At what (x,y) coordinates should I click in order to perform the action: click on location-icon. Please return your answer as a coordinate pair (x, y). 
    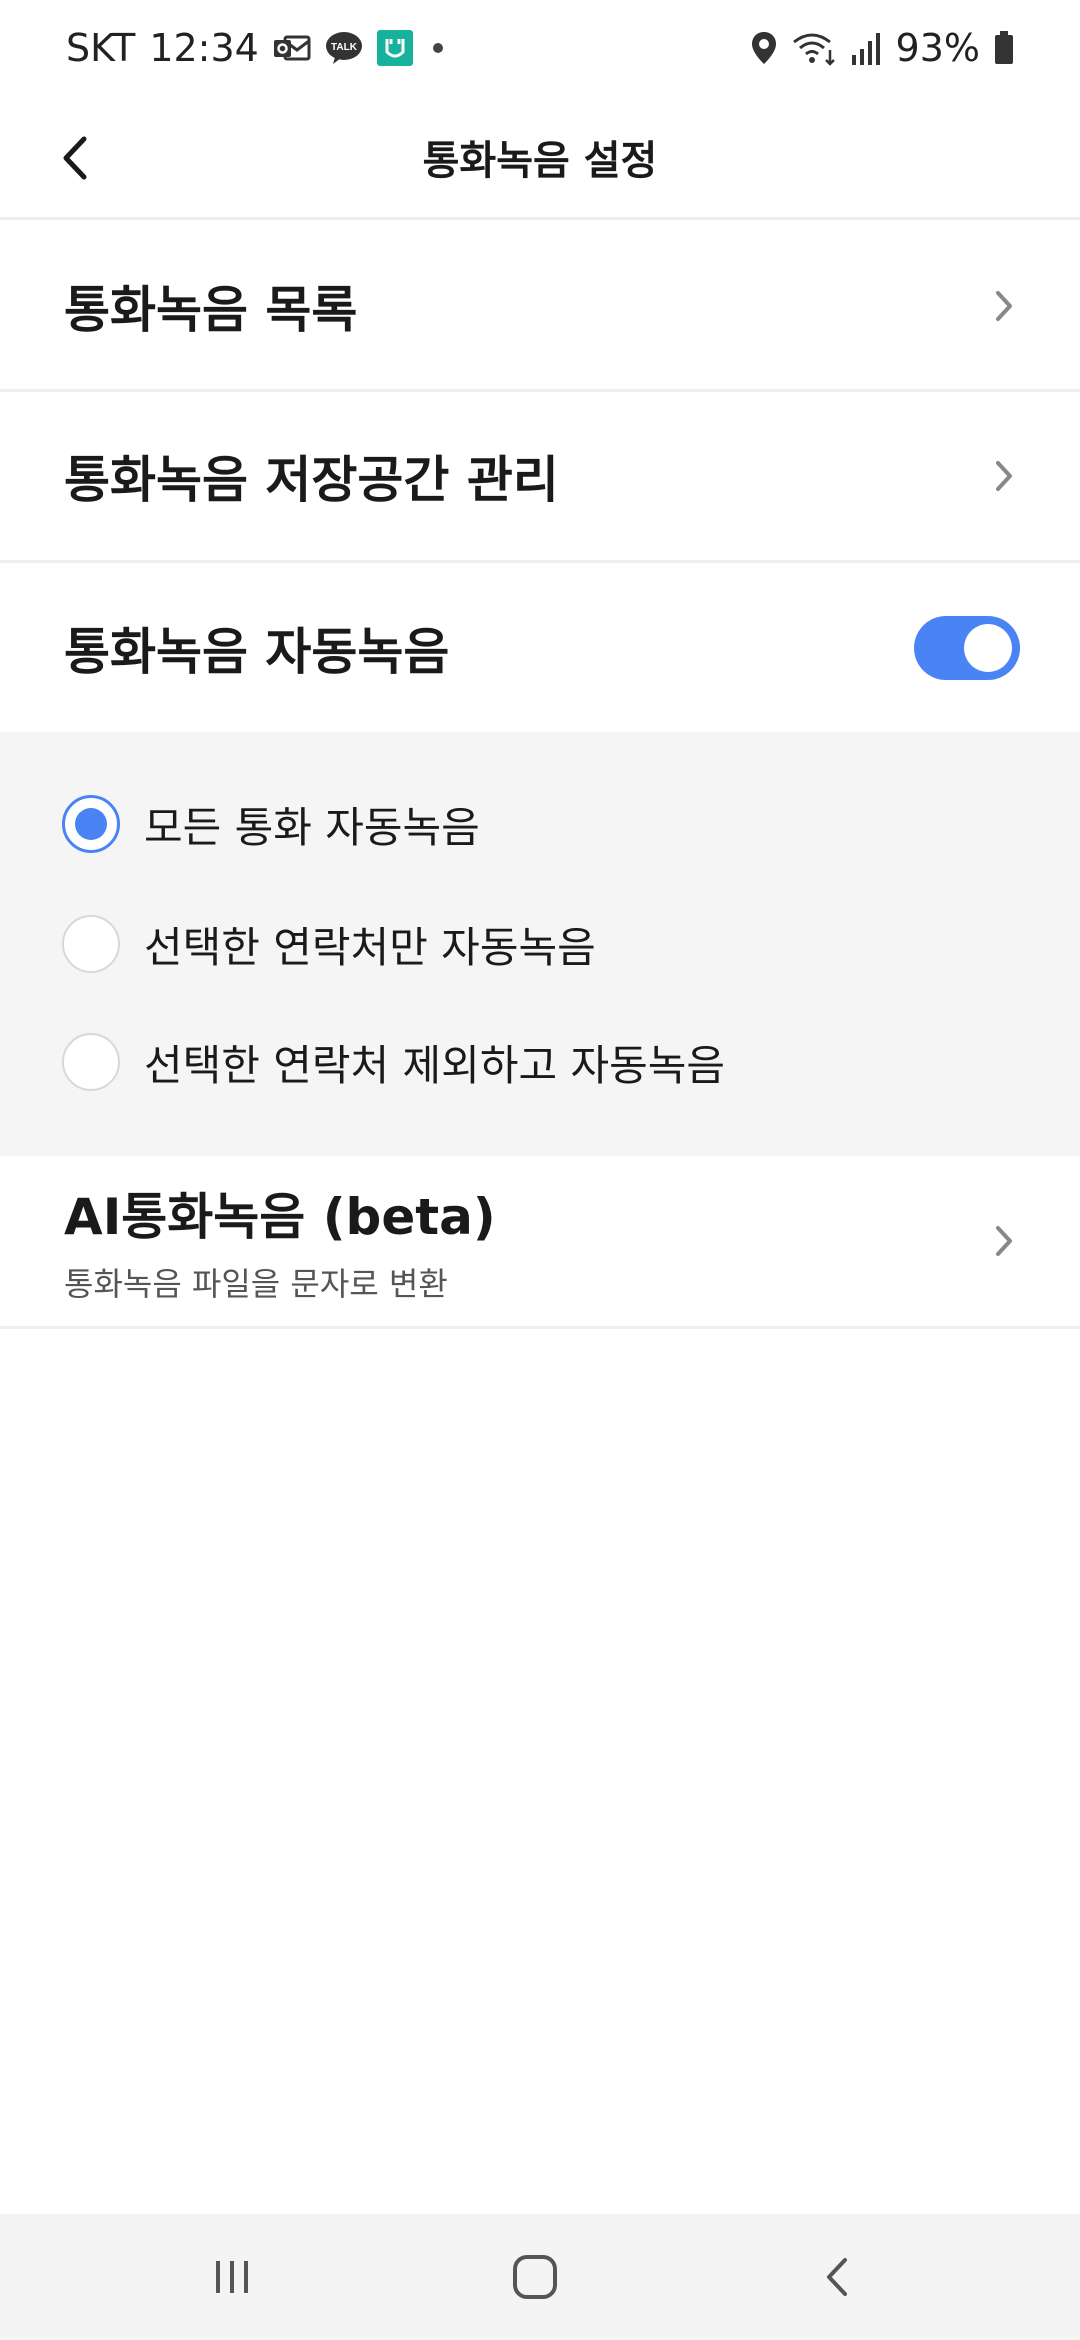
    Looking at the image, I should click on (764, 48).